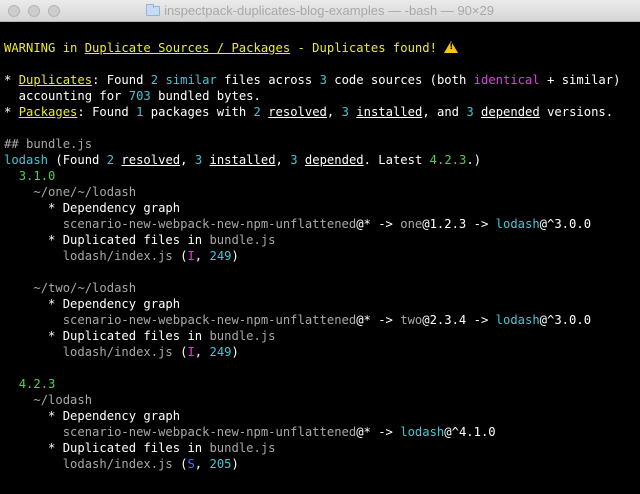 Image resolution: width=640 pixels, height=494 pixels. I want to click on version-line: 3.1.0, so click(322, 176).